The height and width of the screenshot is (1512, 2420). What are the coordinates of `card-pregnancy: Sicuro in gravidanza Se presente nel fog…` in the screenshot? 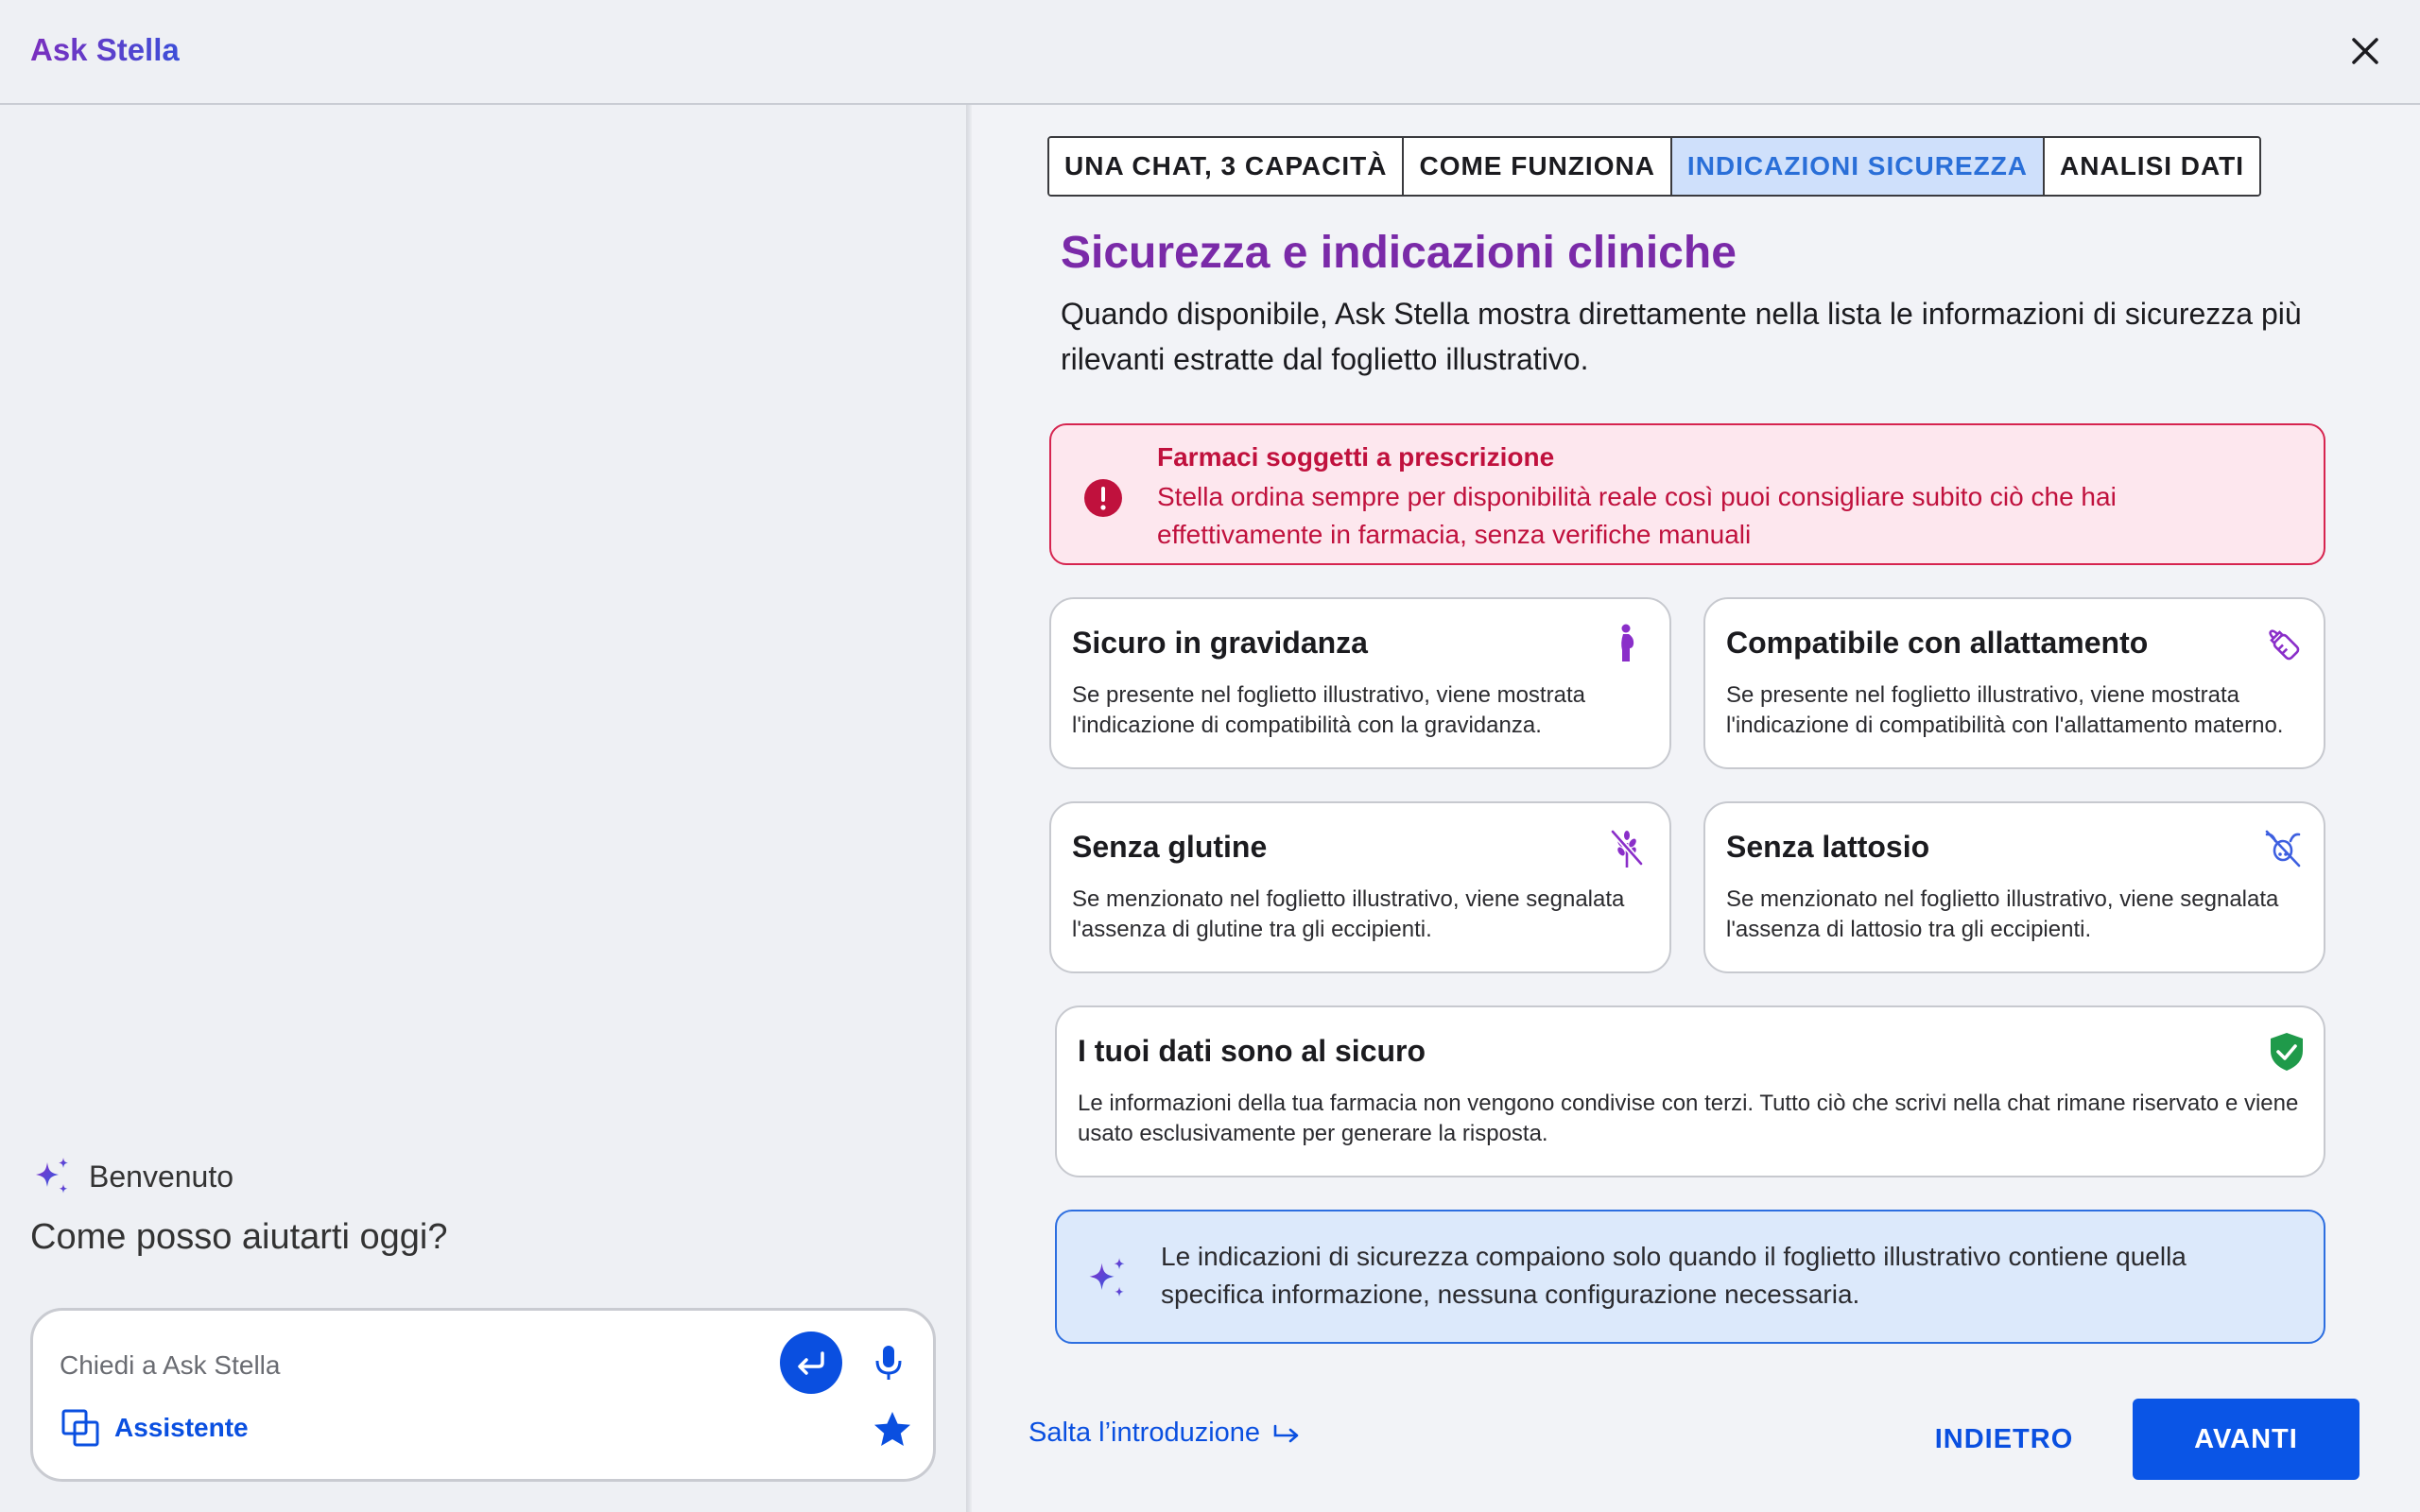 It's located at (1360, 683).